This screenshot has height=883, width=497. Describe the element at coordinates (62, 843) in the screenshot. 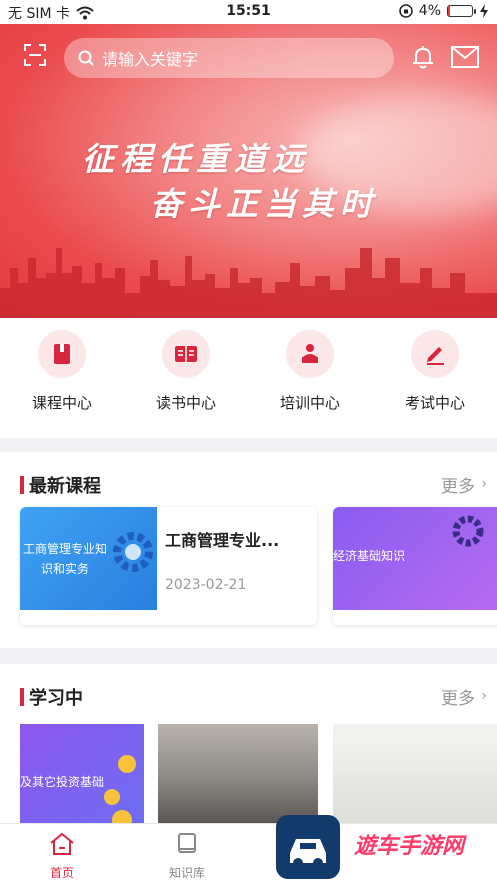

I see `home-icon` at that location.